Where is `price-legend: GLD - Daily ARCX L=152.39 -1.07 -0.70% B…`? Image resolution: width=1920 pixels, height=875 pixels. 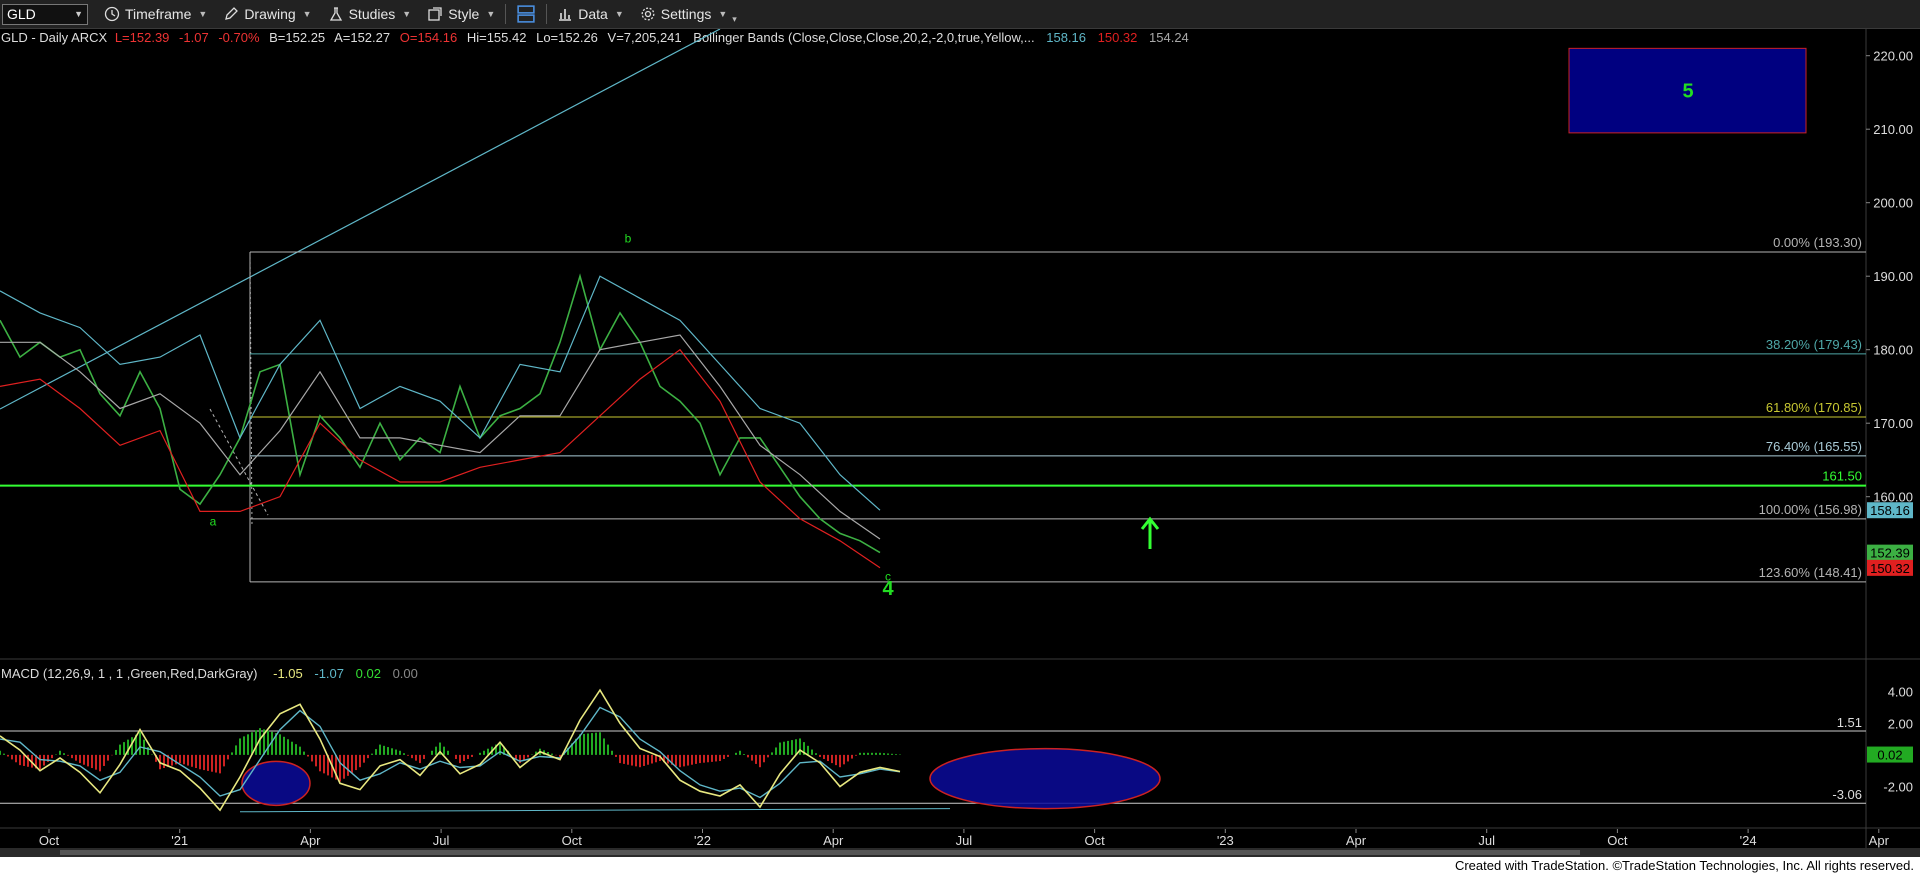 price-legend: GLD - Daily ARCX L=152.39 -1.07 -0.70% B… is located at coordinates (595, 37).